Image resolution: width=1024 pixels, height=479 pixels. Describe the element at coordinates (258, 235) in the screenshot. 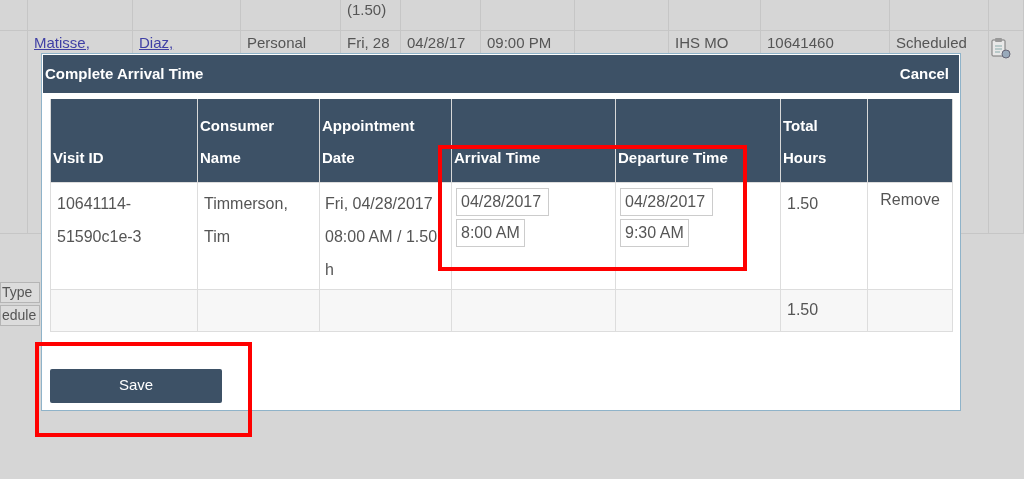

I see `table-cell: Timmerson, Tim` at that location.